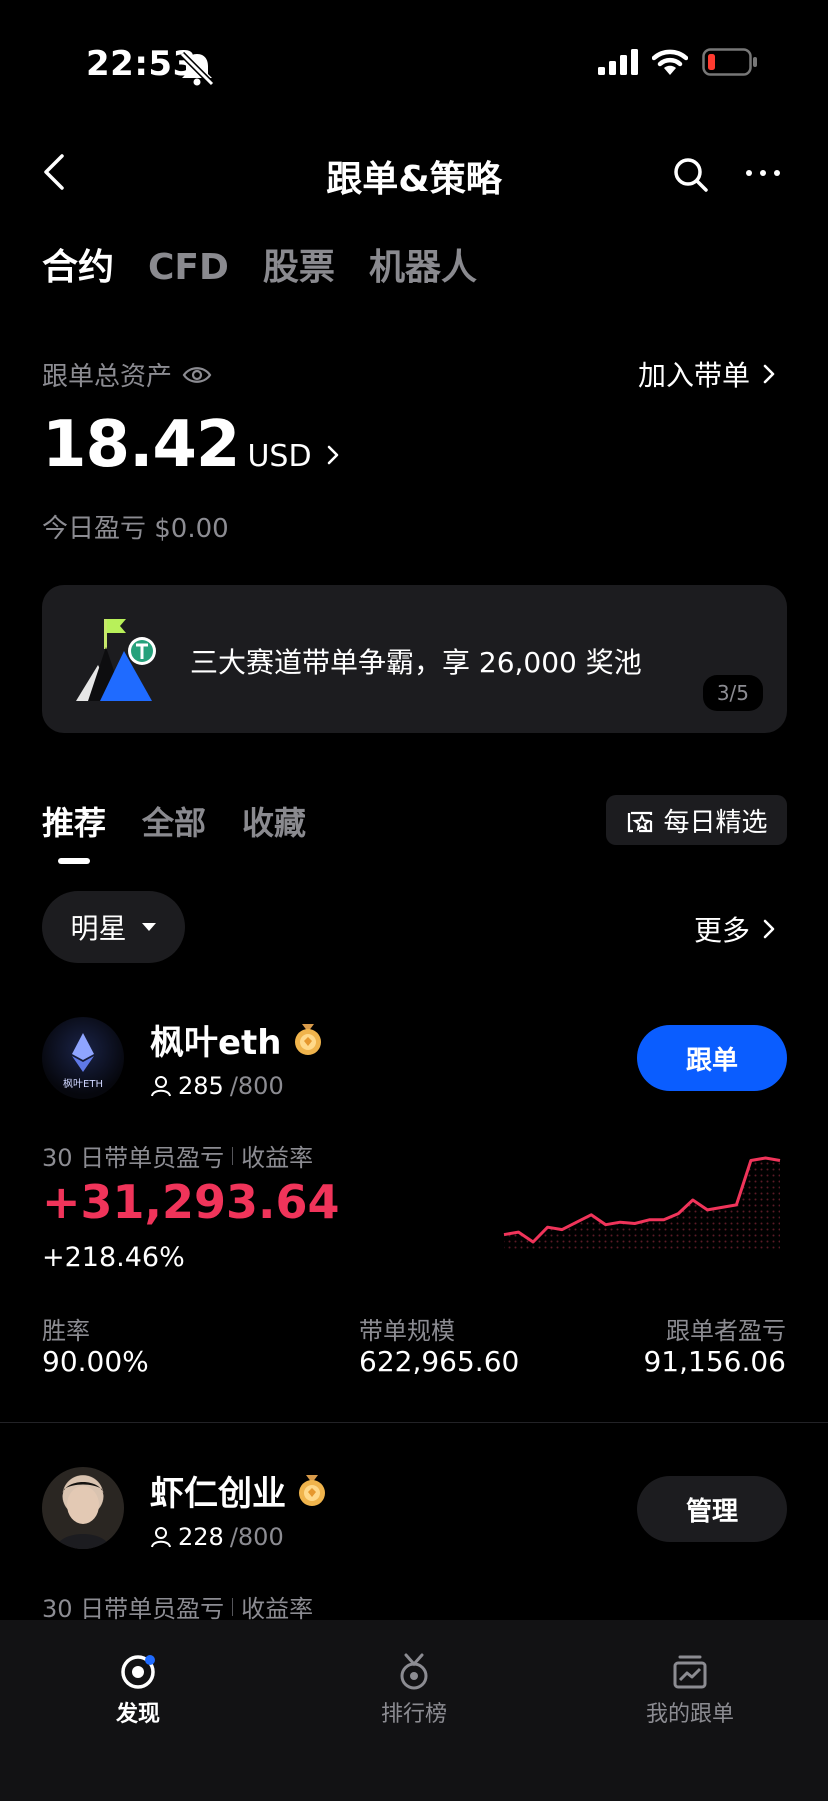 Image resolution: width=828 pixels, height=1801 pixels. I want to click on more-link: 更多, so click(735, 929).